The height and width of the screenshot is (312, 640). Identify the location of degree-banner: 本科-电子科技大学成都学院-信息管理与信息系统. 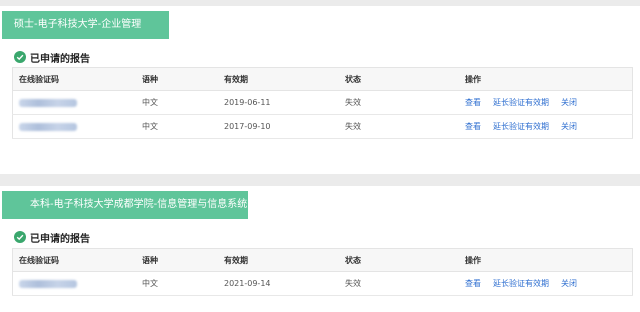
(125, 205).